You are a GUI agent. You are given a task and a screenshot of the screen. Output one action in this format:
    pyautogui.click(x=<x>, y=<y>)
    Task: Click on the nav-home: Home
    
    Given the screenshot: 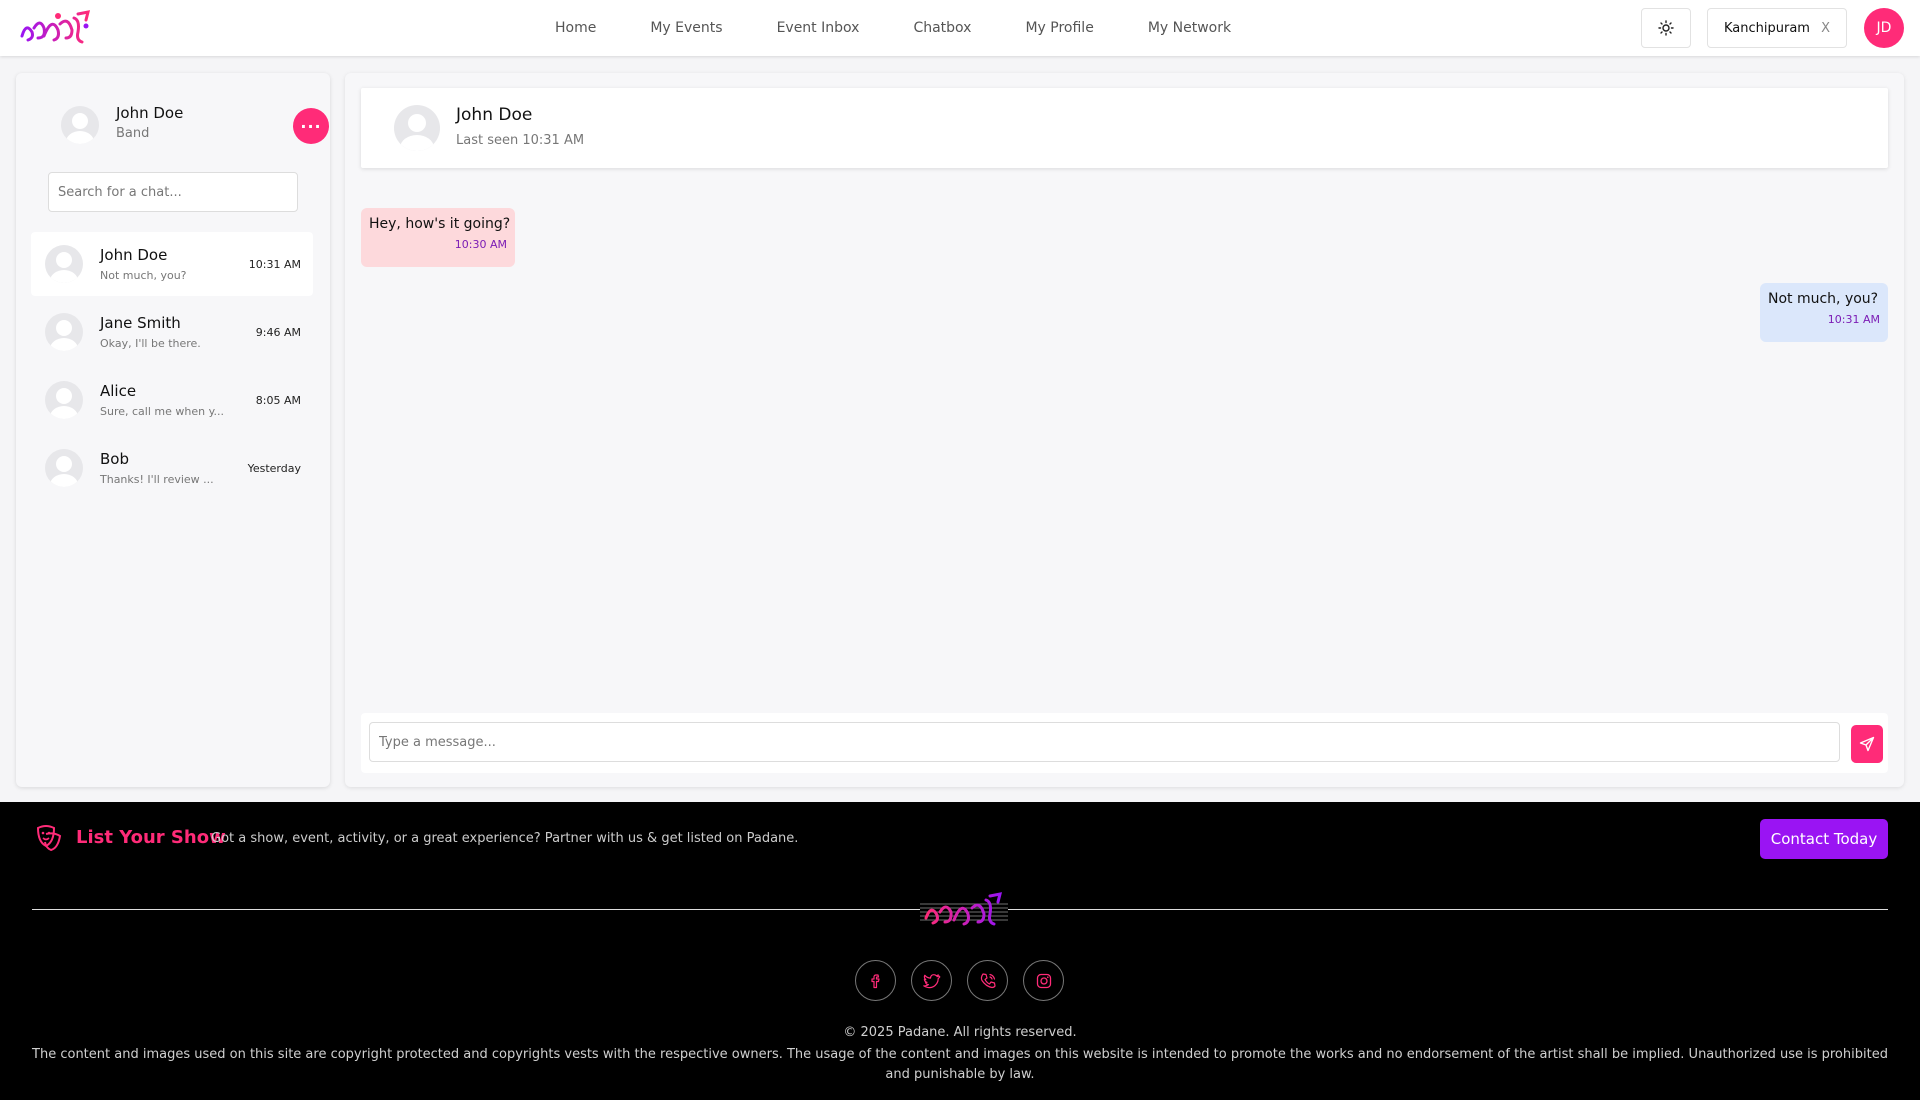 What is the action you would take?
    pyautogui.click(x=575, y=28)
    